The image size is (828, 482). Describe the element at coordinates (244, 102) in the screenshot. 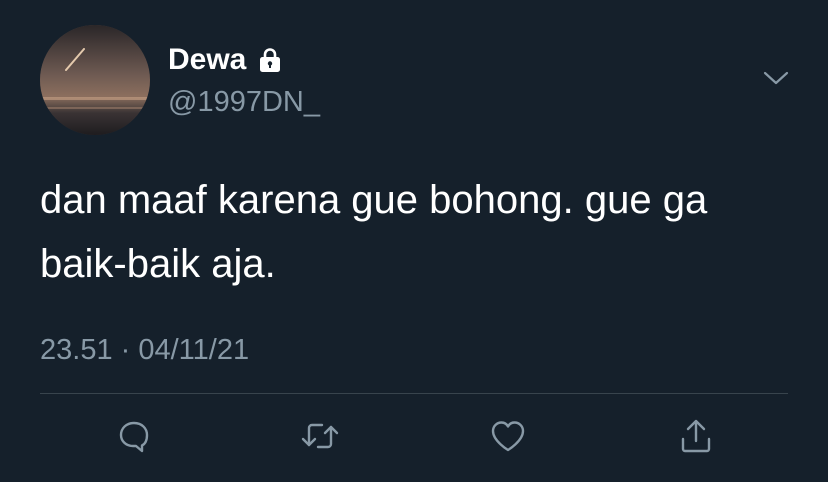

I see `user-handle: @1997DN_` at that location.